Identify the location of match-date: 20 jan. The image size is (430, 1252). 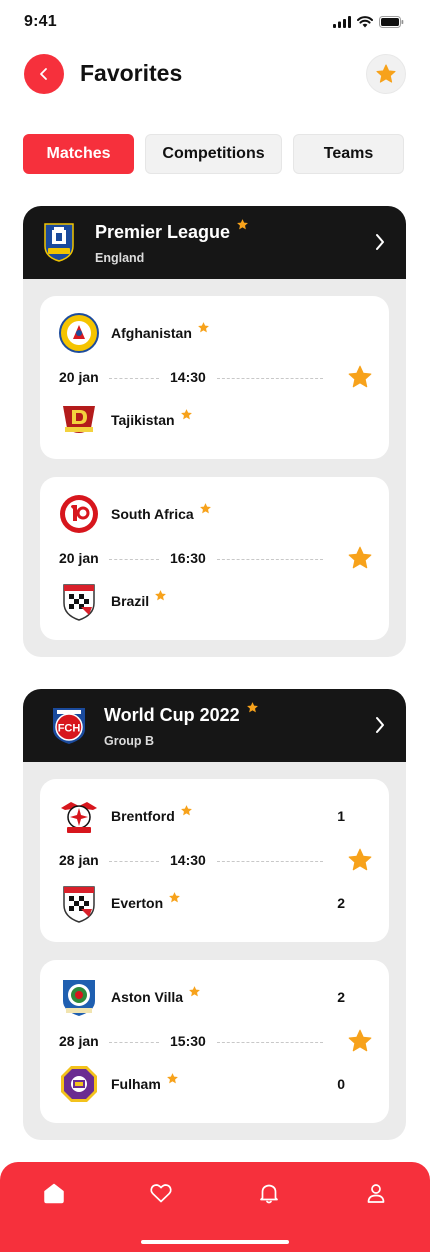
(79, 558).